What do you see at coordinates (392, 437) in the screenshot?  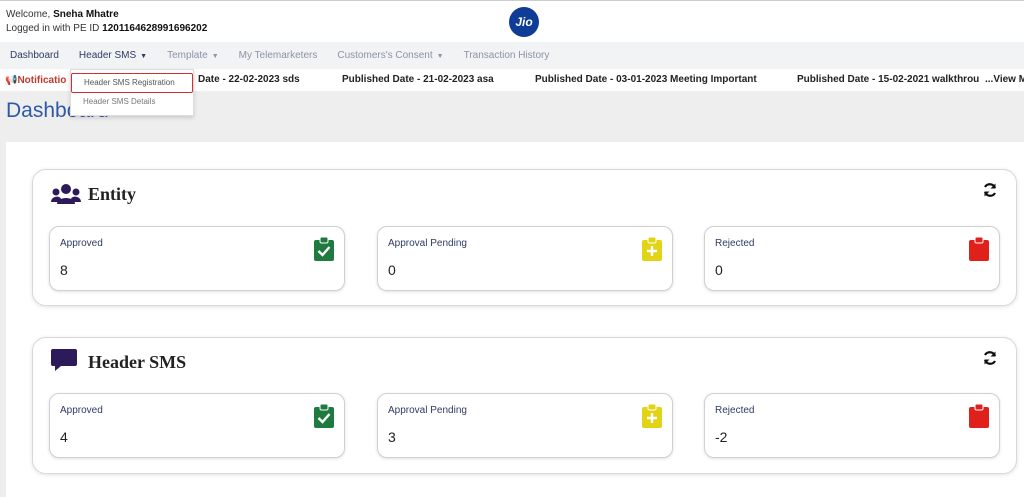 I see `card-value: 3` at bounding box center [392, 437].